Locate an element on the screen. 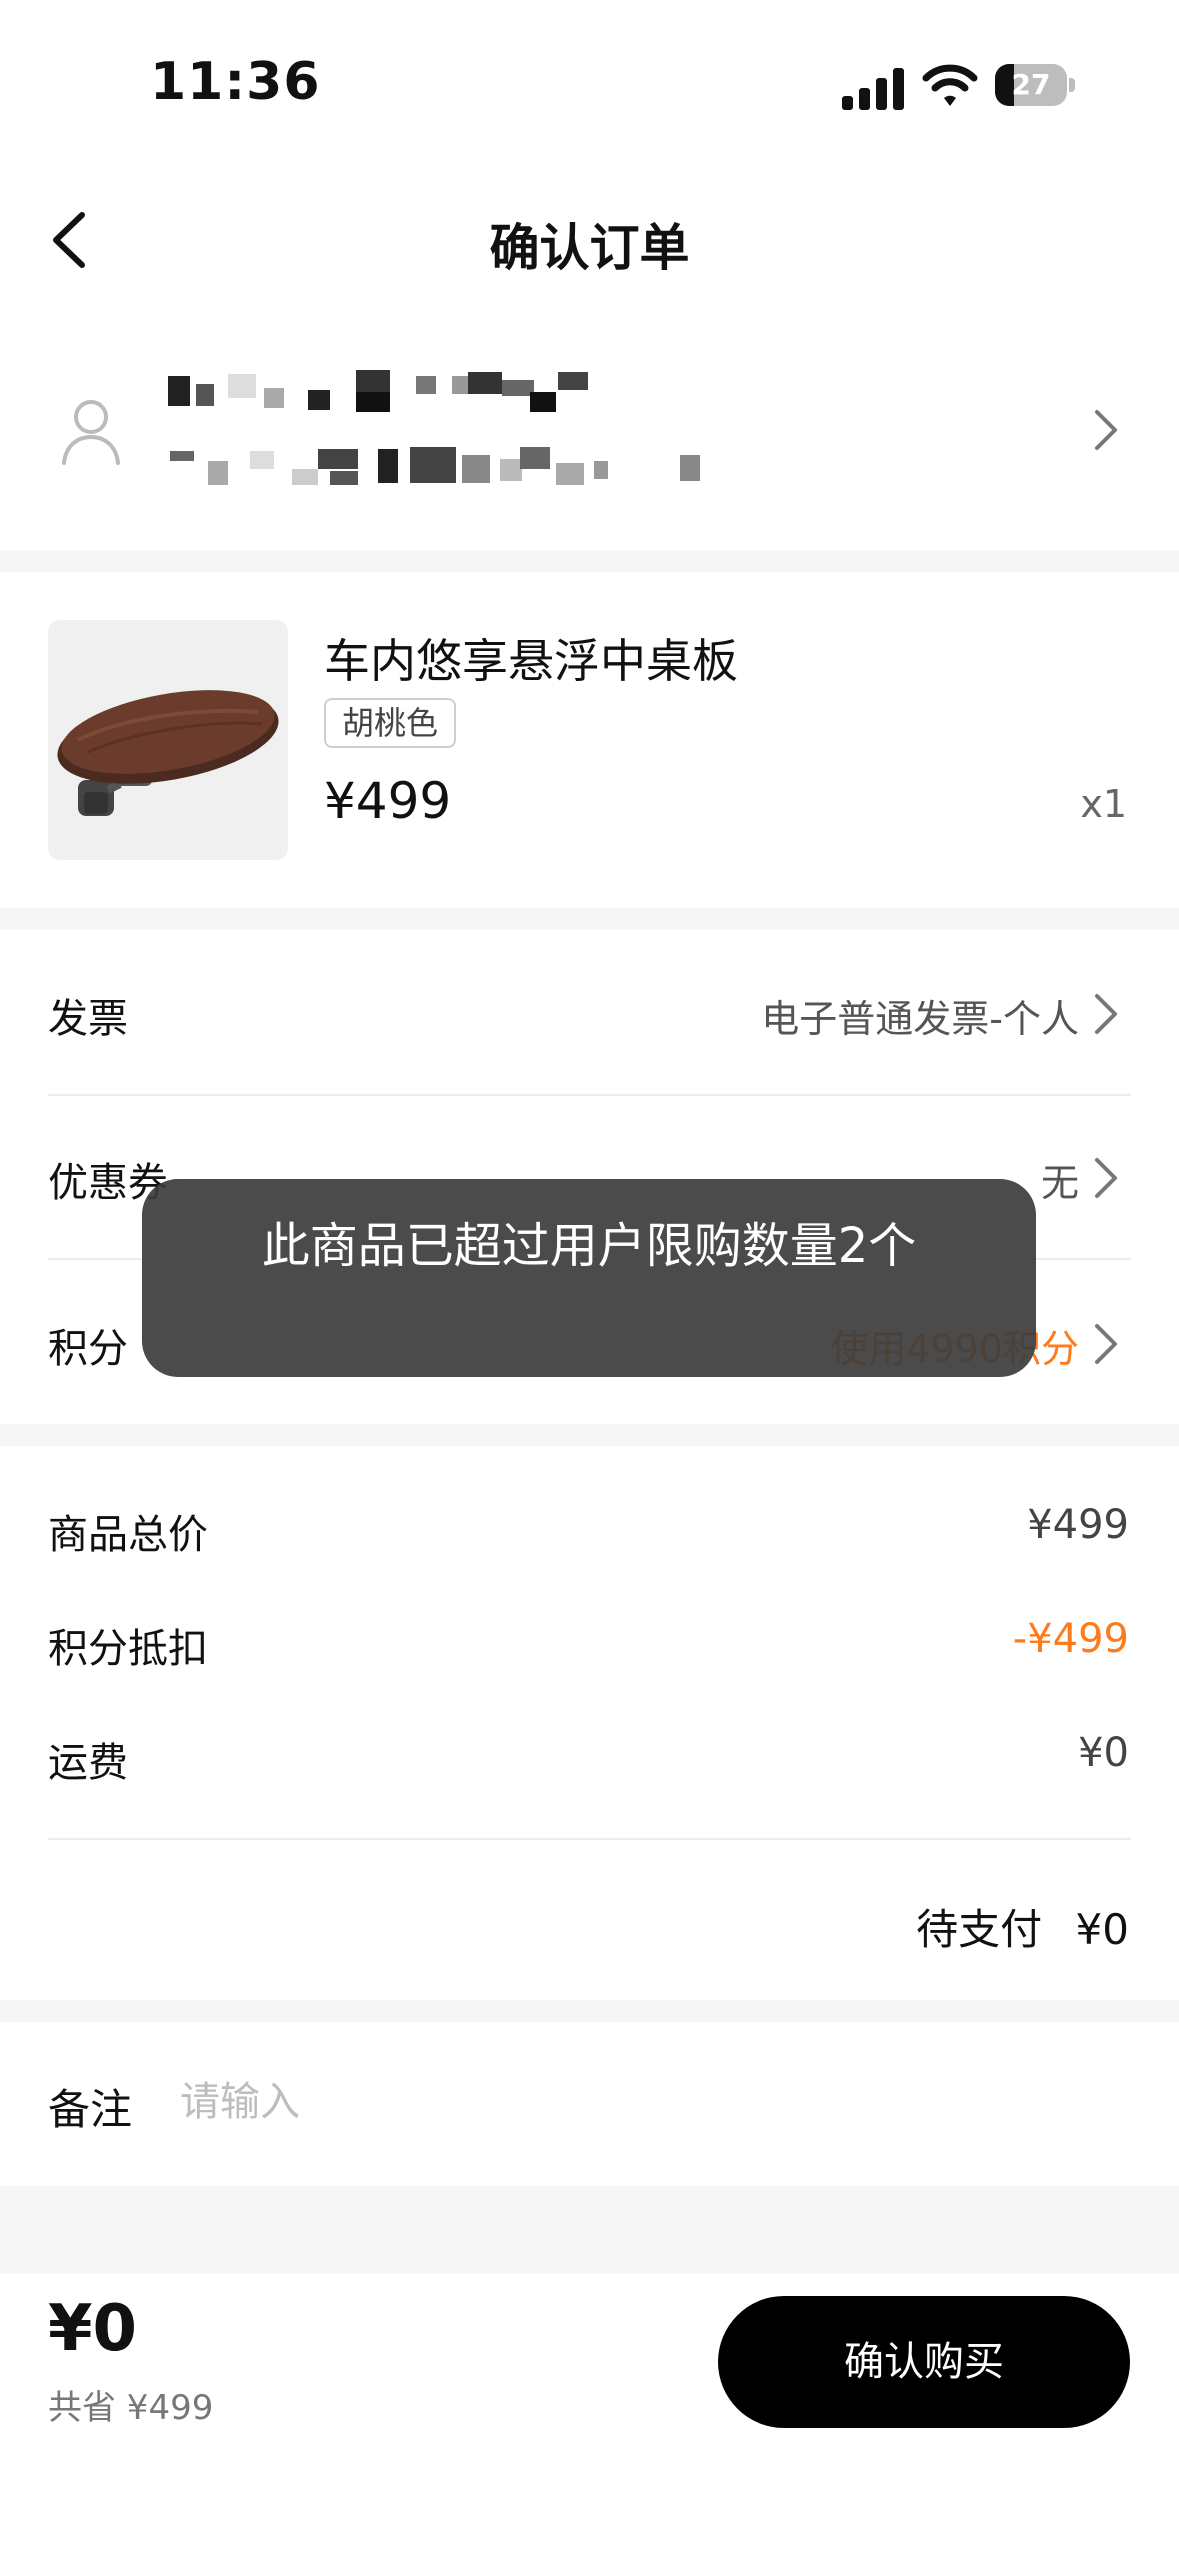 The width and height of the screenshot is (1179, 2556). points-deduction-value: -¥499 is located at coordinates (1070, 1639).